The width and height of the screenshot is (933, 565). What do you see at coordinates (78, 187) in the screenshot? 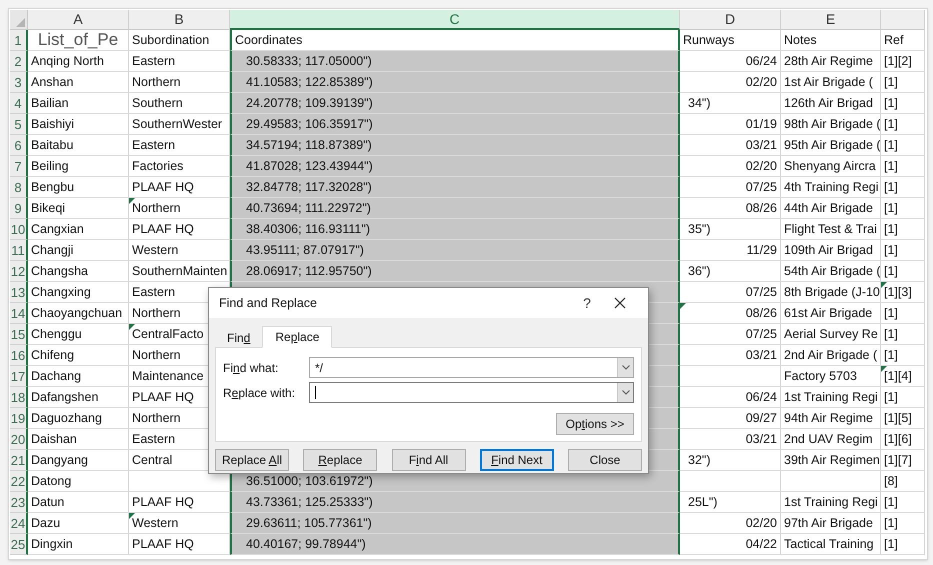
I see `table-cell: Bengbu` at bounding box center [78, 187].